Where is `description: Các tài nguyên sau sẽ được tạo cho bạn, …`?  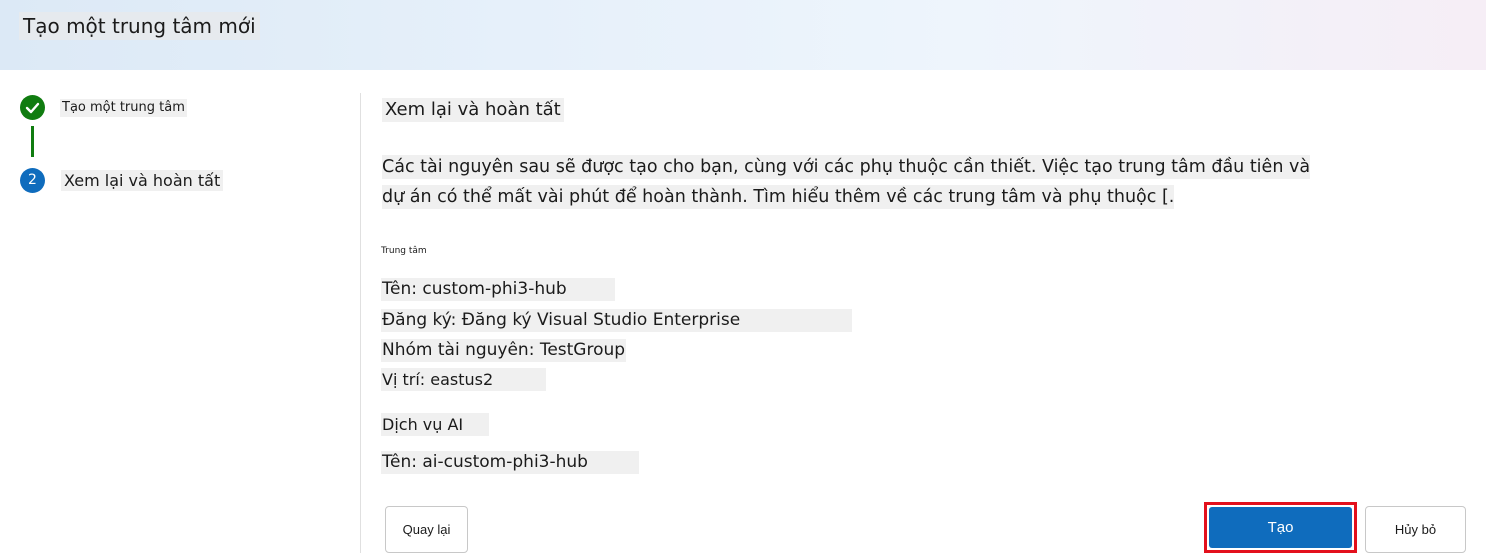
description: Các tài nguyên sau sẽ được tạo cho bạn, … is located at coordinates (918, 182).